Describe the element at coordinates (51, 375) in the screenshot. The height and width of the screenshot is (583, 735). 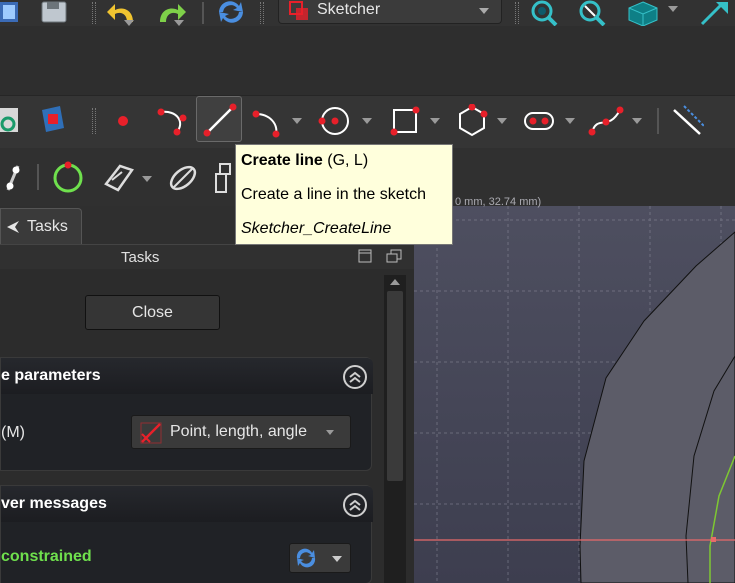
I see `line-parameters-title: e parameters` at that location.